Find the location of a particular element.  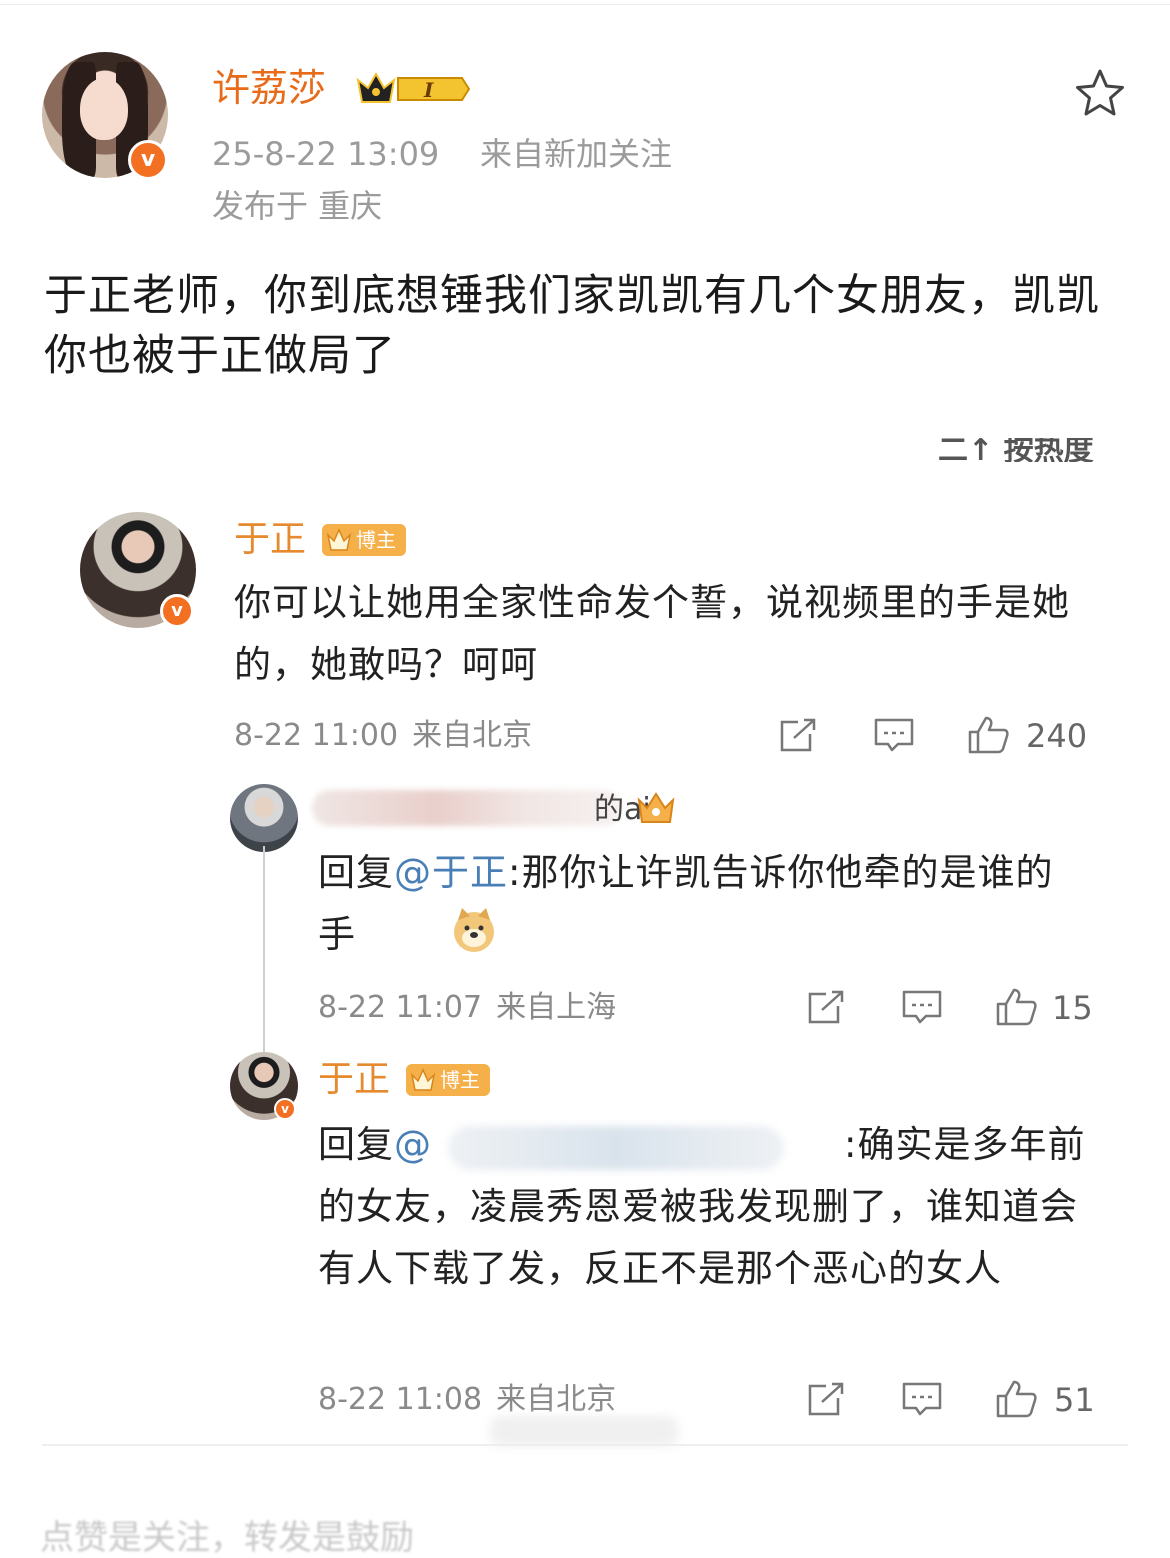

like-count: 240 is located at coordinates (1057, 736).